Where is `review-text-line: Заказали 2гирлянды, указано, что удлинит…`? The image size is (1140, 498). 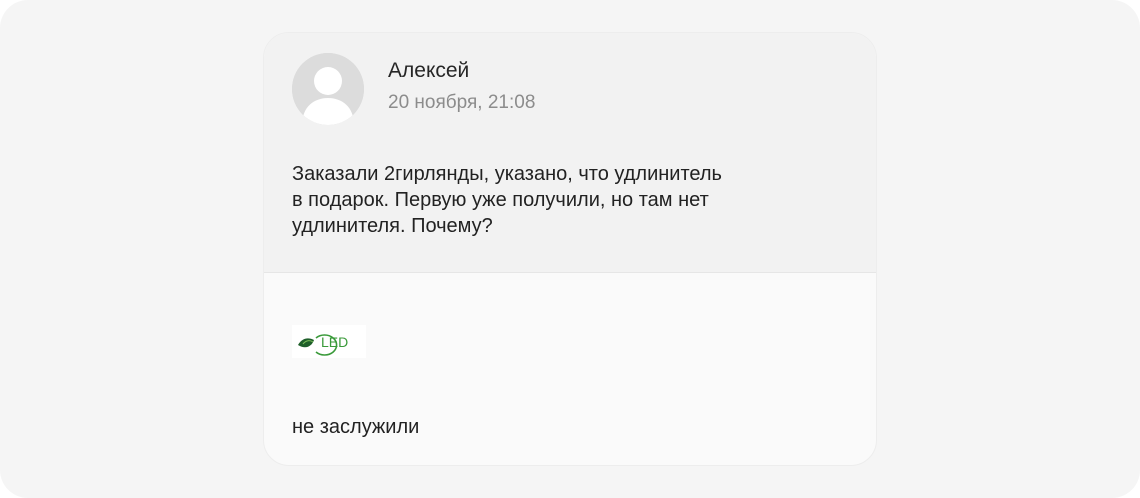 review-text-line: Заказали 2гирлянды, указано, что удлинит… is located at coordinates (507, 174).